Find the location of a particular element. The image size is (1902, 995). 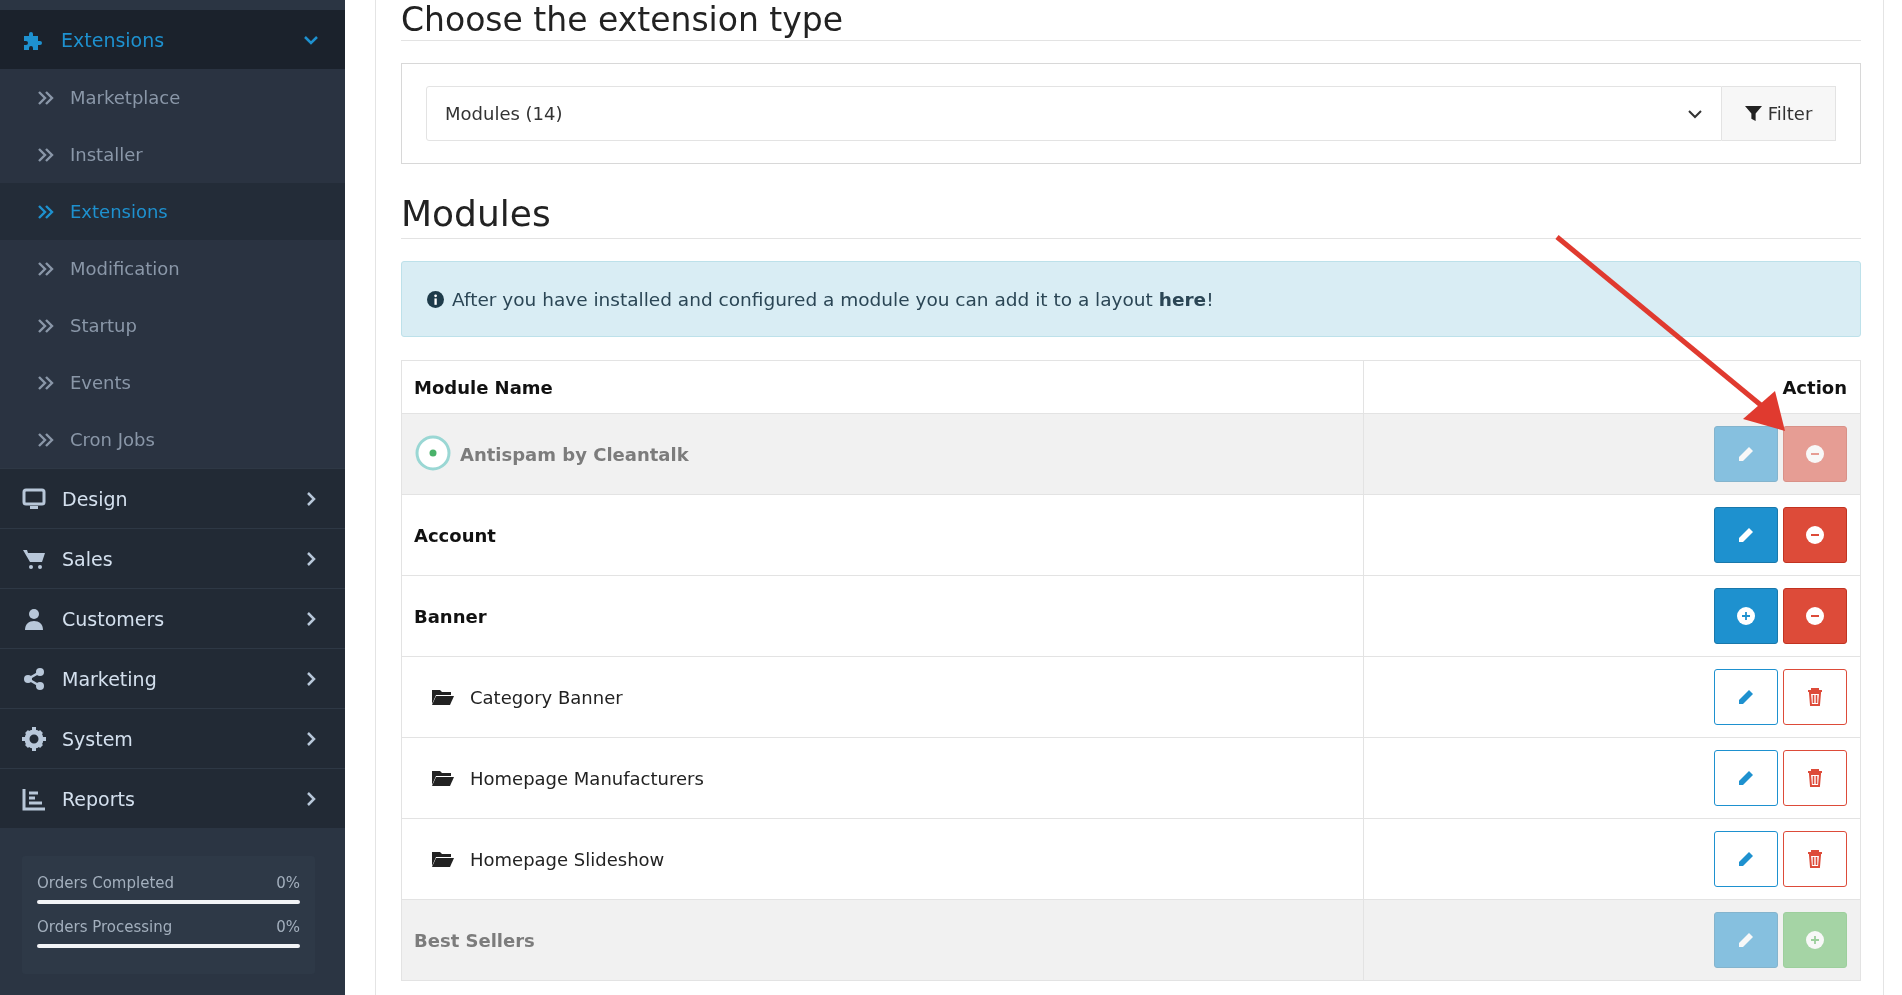

column-header: Module Name is located at coordinates (483, 387).